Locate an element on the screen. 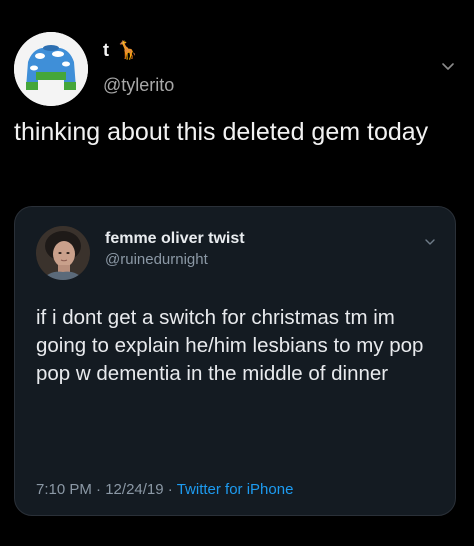 The image size is (474, 546). display-name: femme oliver twist is located at coordinates (175, 239).